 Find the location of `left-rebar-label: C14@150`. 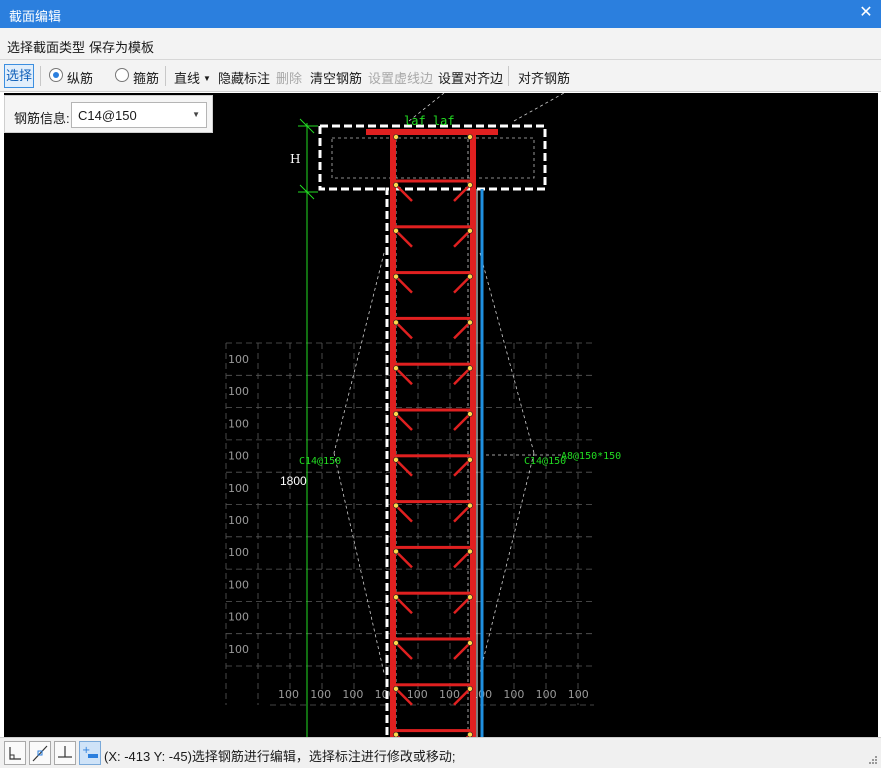

left-rebar-label: C14@150 is located at coordinates (320, 461).